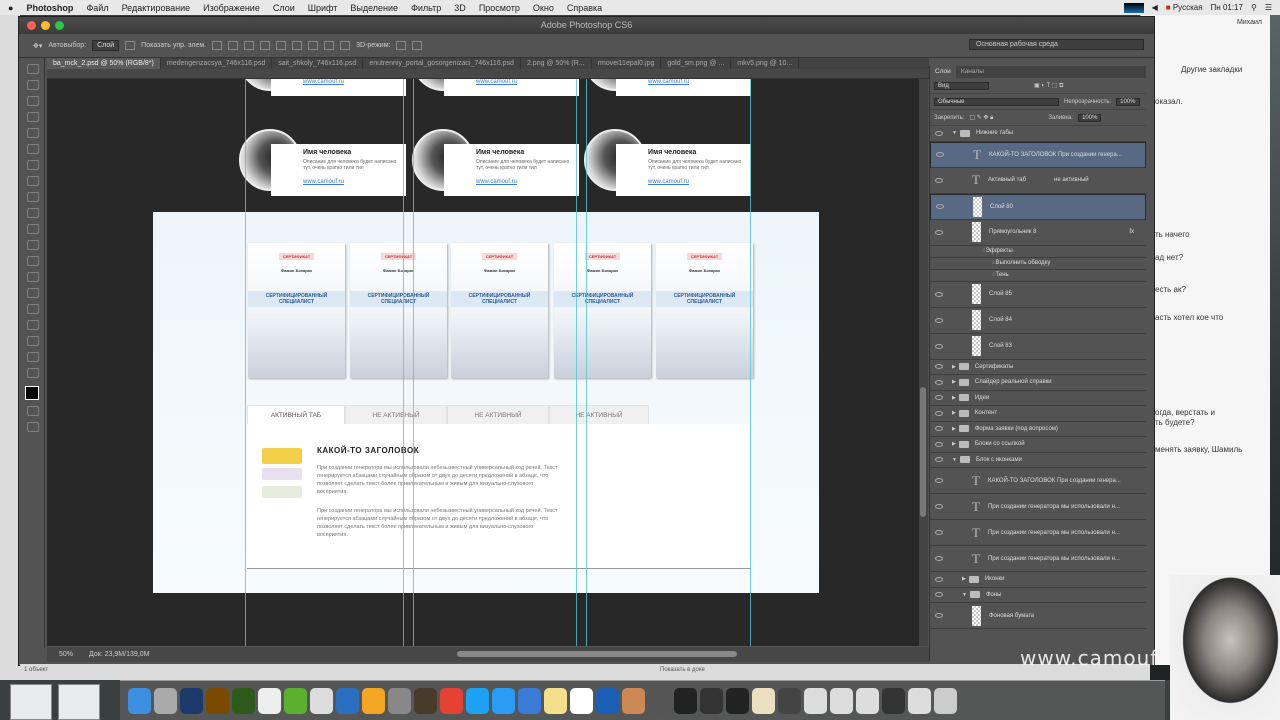 The image size is (1280, 720). What do you see at coordinates (32, 393) in the screenshot?
I see `foreground-color` at bounding box center [32, 393].